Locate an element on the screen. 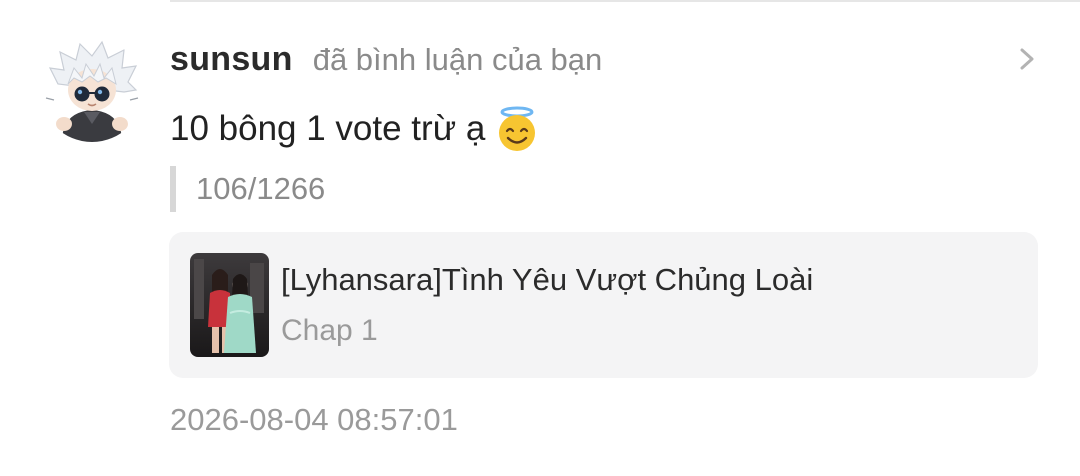 This screenshot has width=1080, height=476. story-thumbnail is located at coordinates (229, 305).